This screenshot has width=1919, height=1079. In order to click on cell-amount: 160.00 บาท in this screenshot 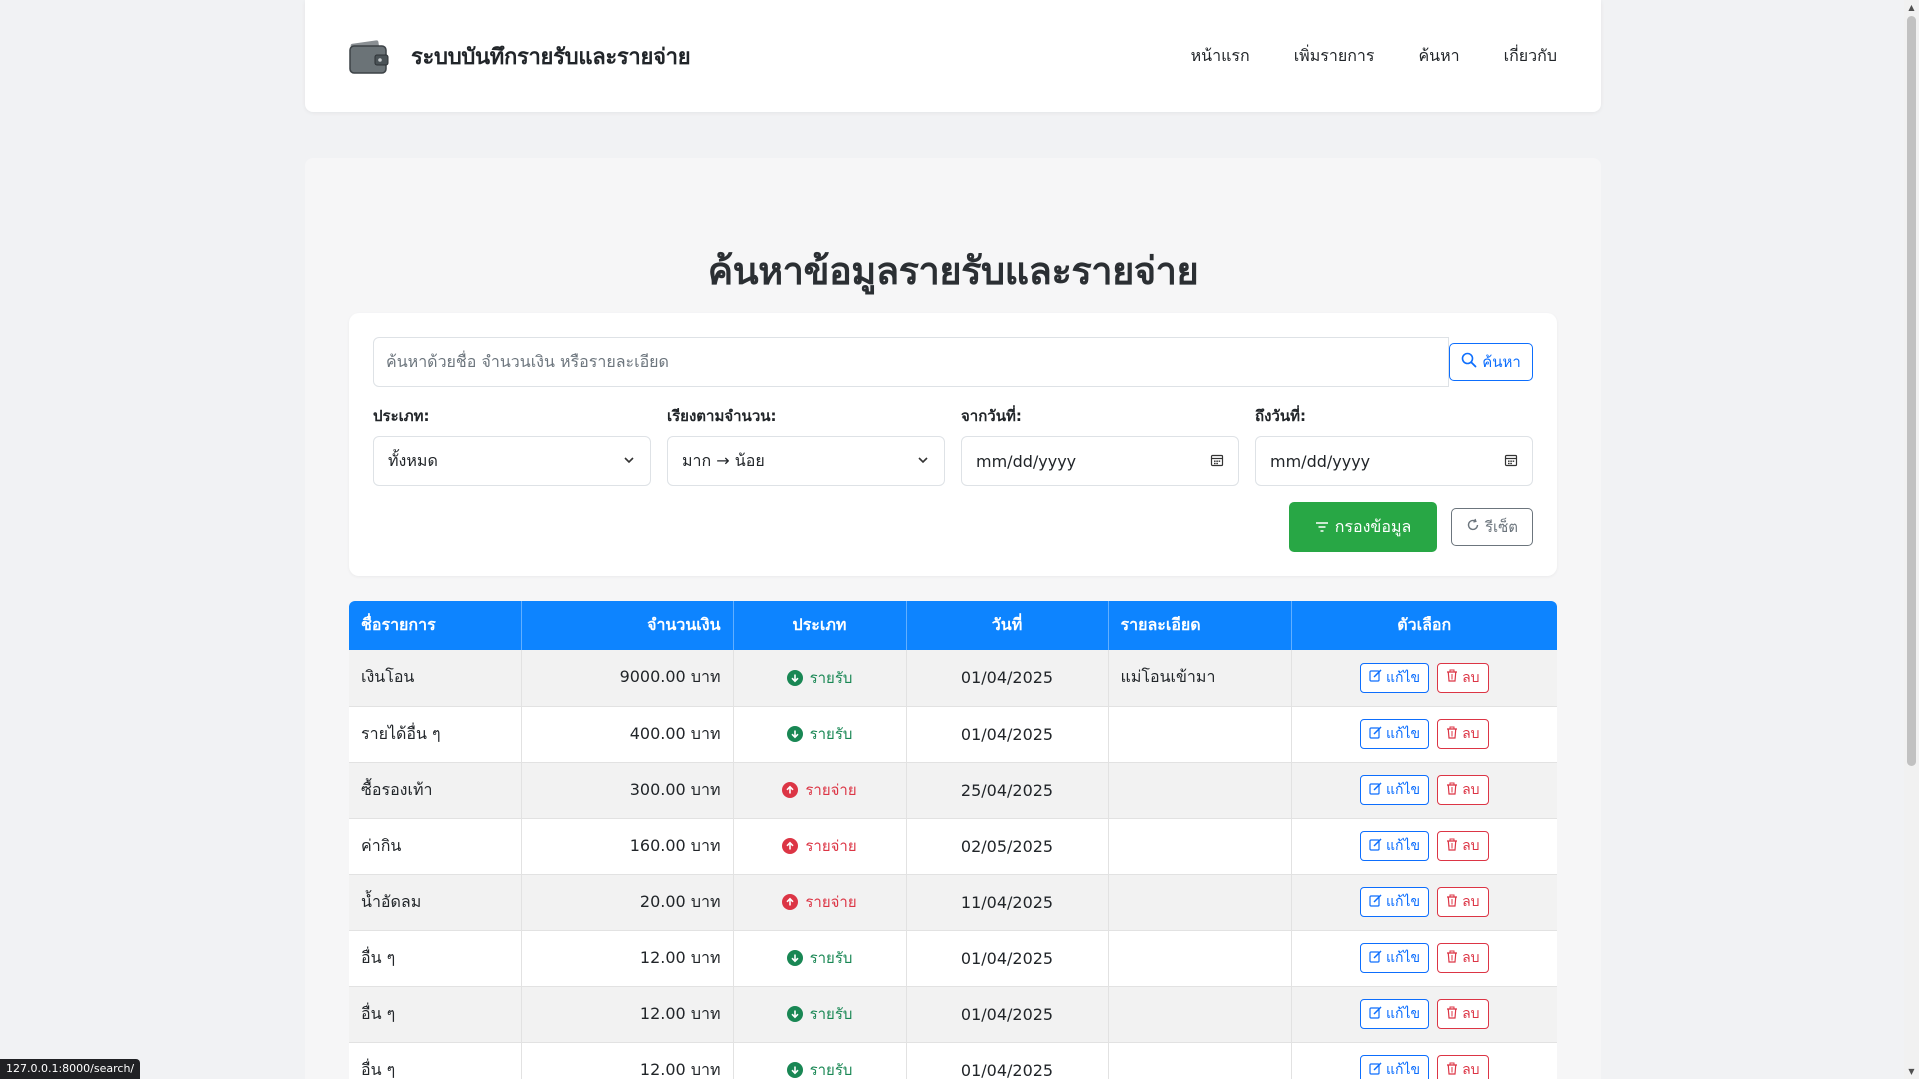, I will do `click(627, 846)`.